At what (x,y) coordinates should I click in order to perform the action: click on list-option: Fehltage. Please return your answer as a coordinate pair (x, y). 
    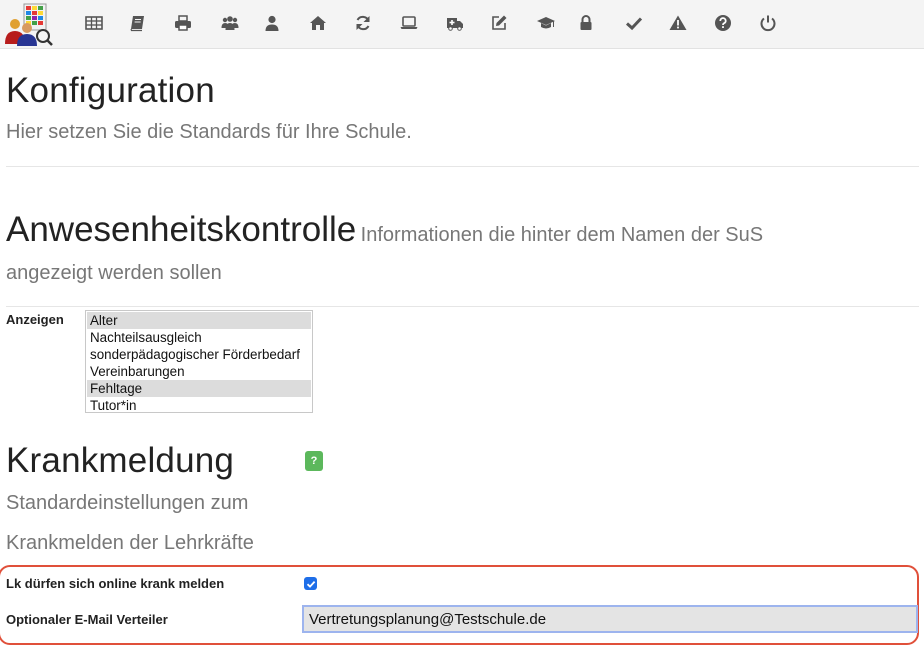
    Looking at the image, I should click on (199, 388).